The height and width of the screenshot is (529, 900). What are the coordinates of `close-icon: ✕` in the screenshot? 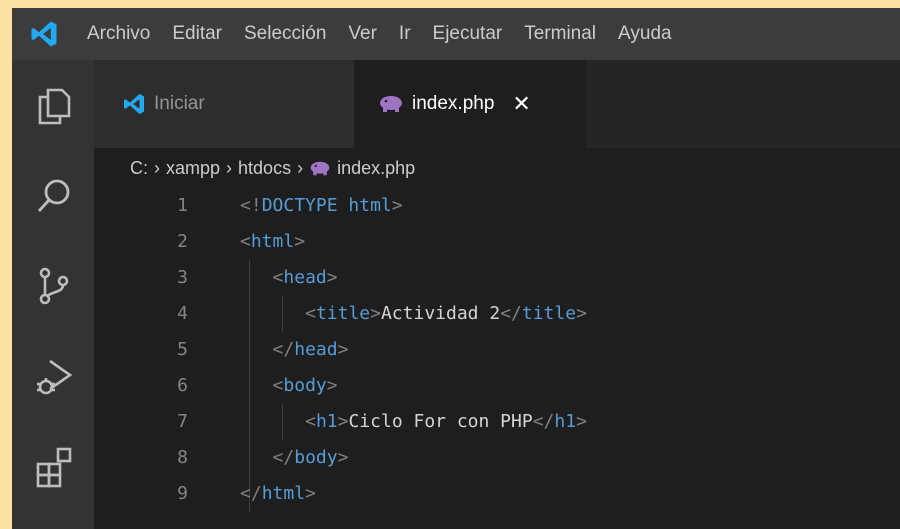 It's located at (521, 104).